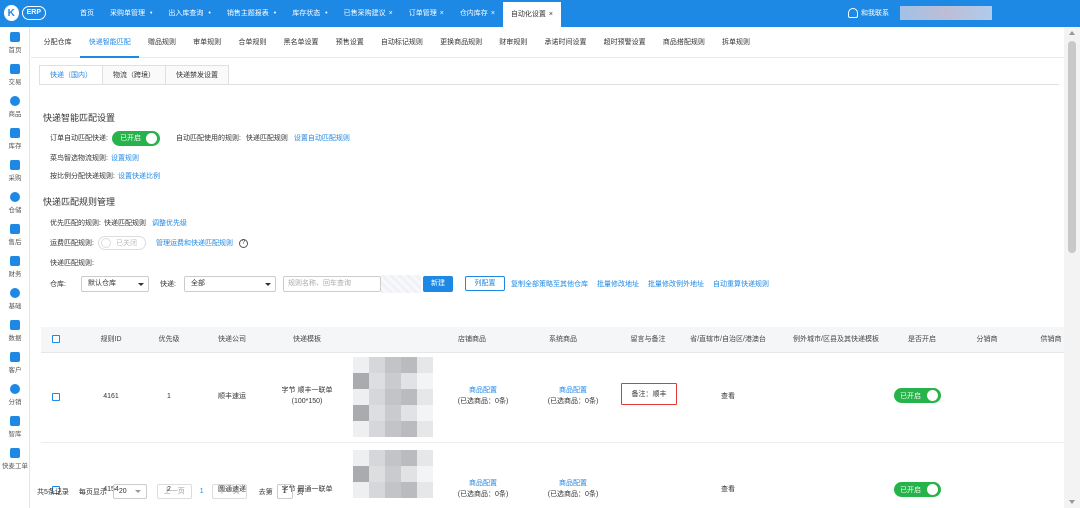  What do you see at coordinates (15, 363) in the screenshot?
I see `nav-item-10: 客户` at bounding box center [15, 363].